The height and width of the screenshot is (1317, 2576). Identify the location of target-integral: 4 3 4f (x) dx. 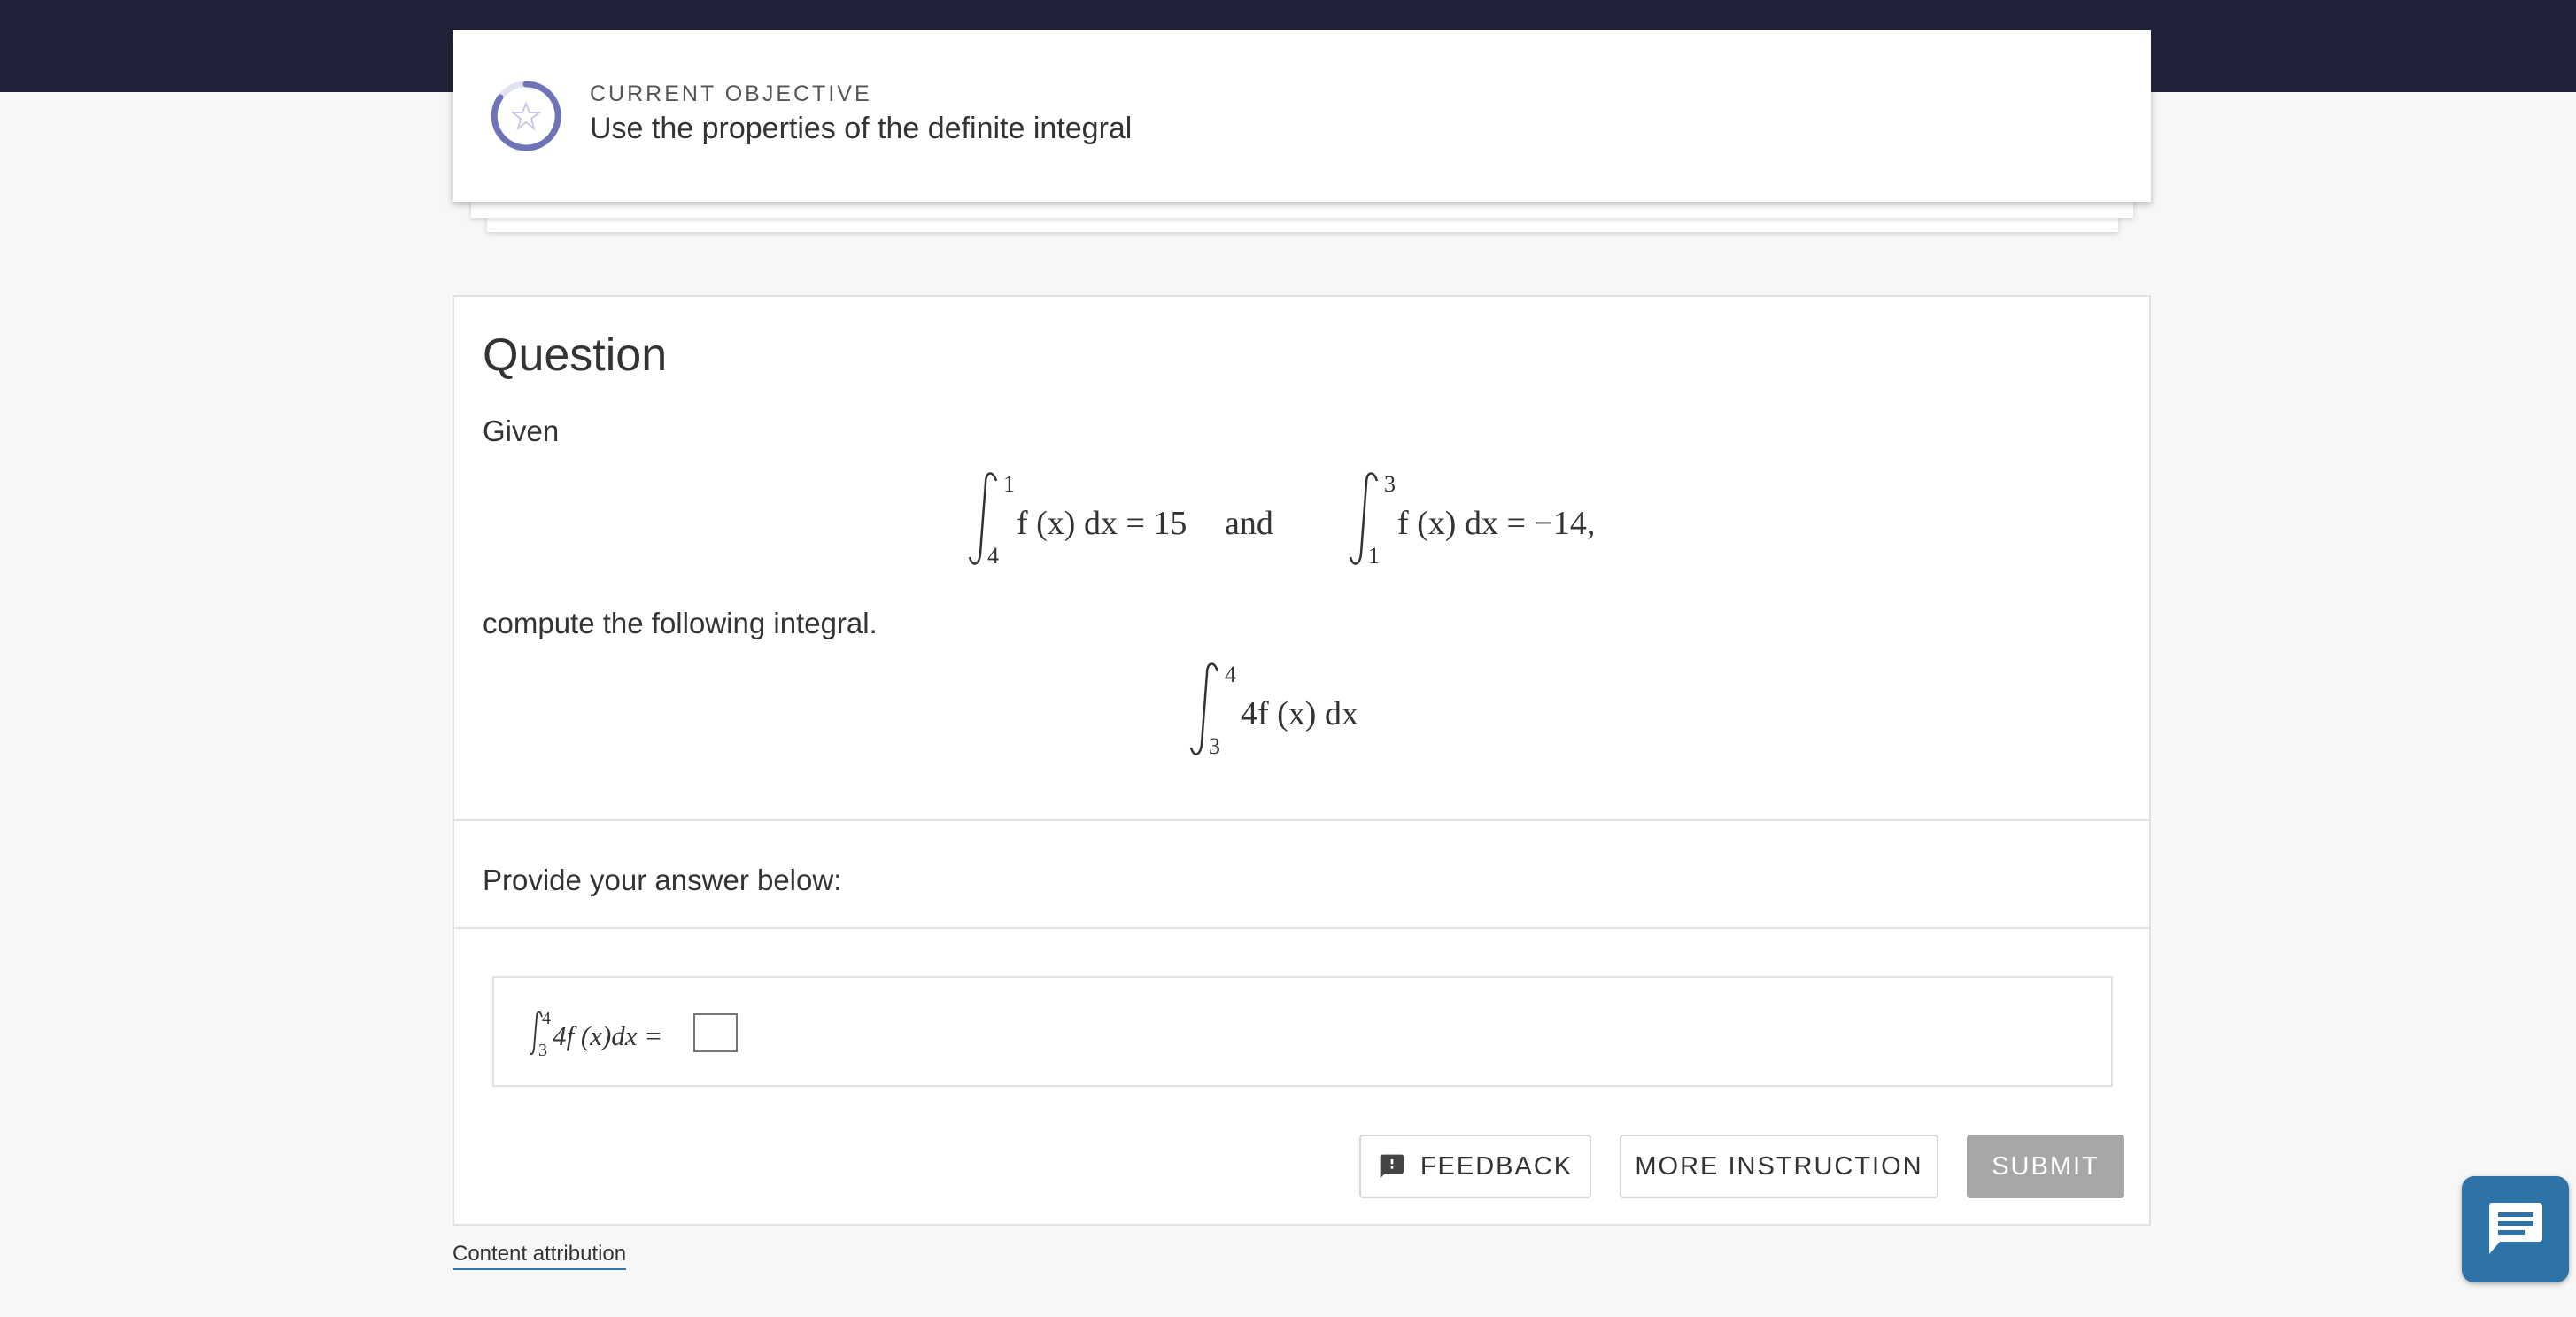
(1273, 710).